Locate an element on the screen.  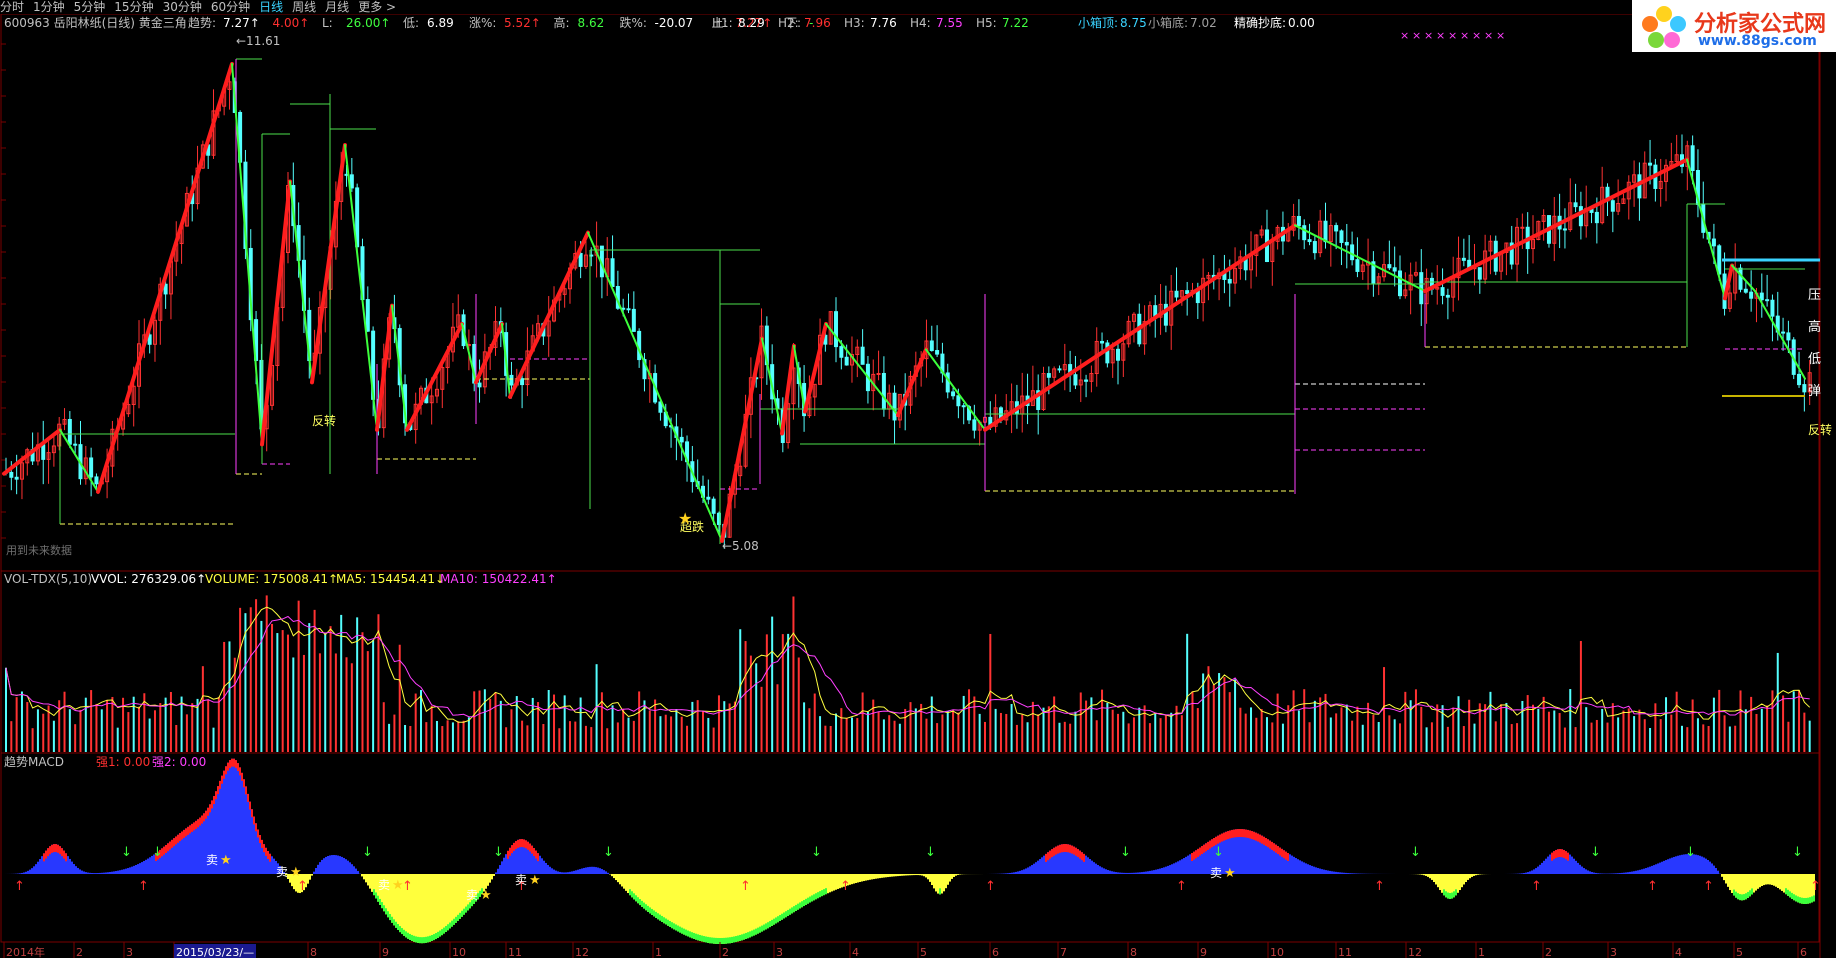
cross-mark: × is located at coordinates (1488, 35).